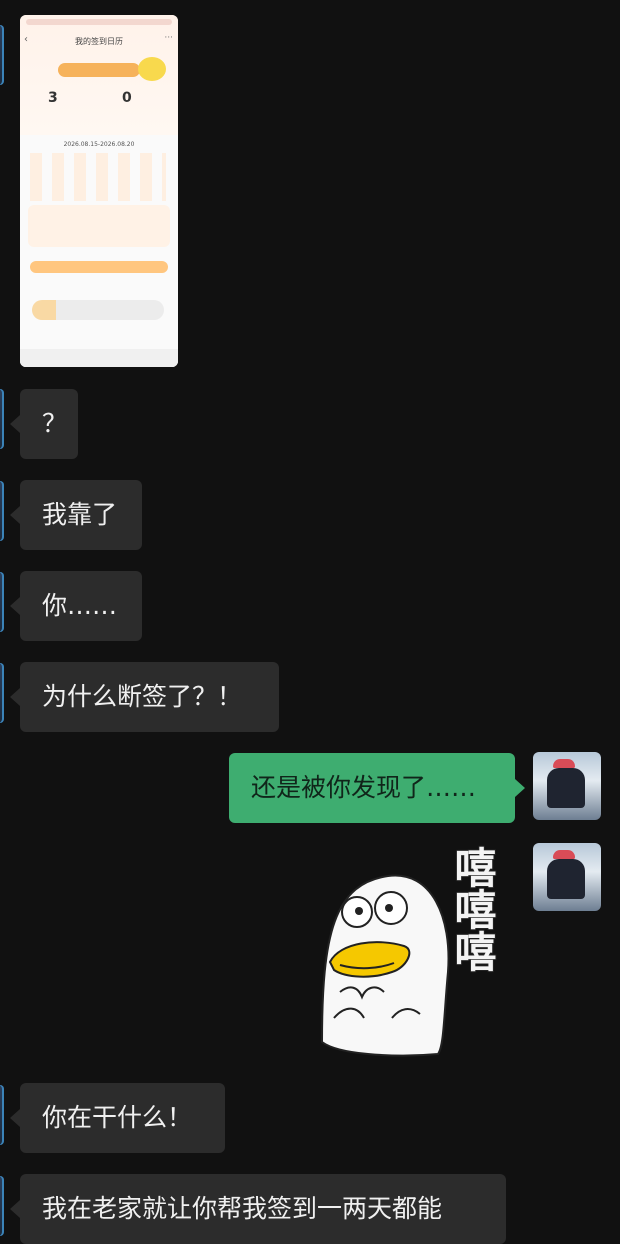 The image size is (620, 1244). I want to click on mini-status-bar, so click(99, 22).